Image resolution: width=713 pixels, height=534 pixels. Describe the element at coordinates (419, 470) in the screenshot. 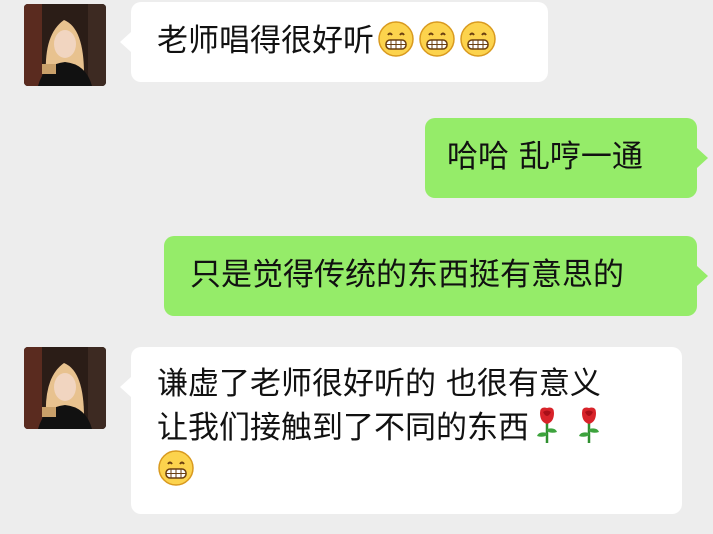

I see `message-text-line` at that location.